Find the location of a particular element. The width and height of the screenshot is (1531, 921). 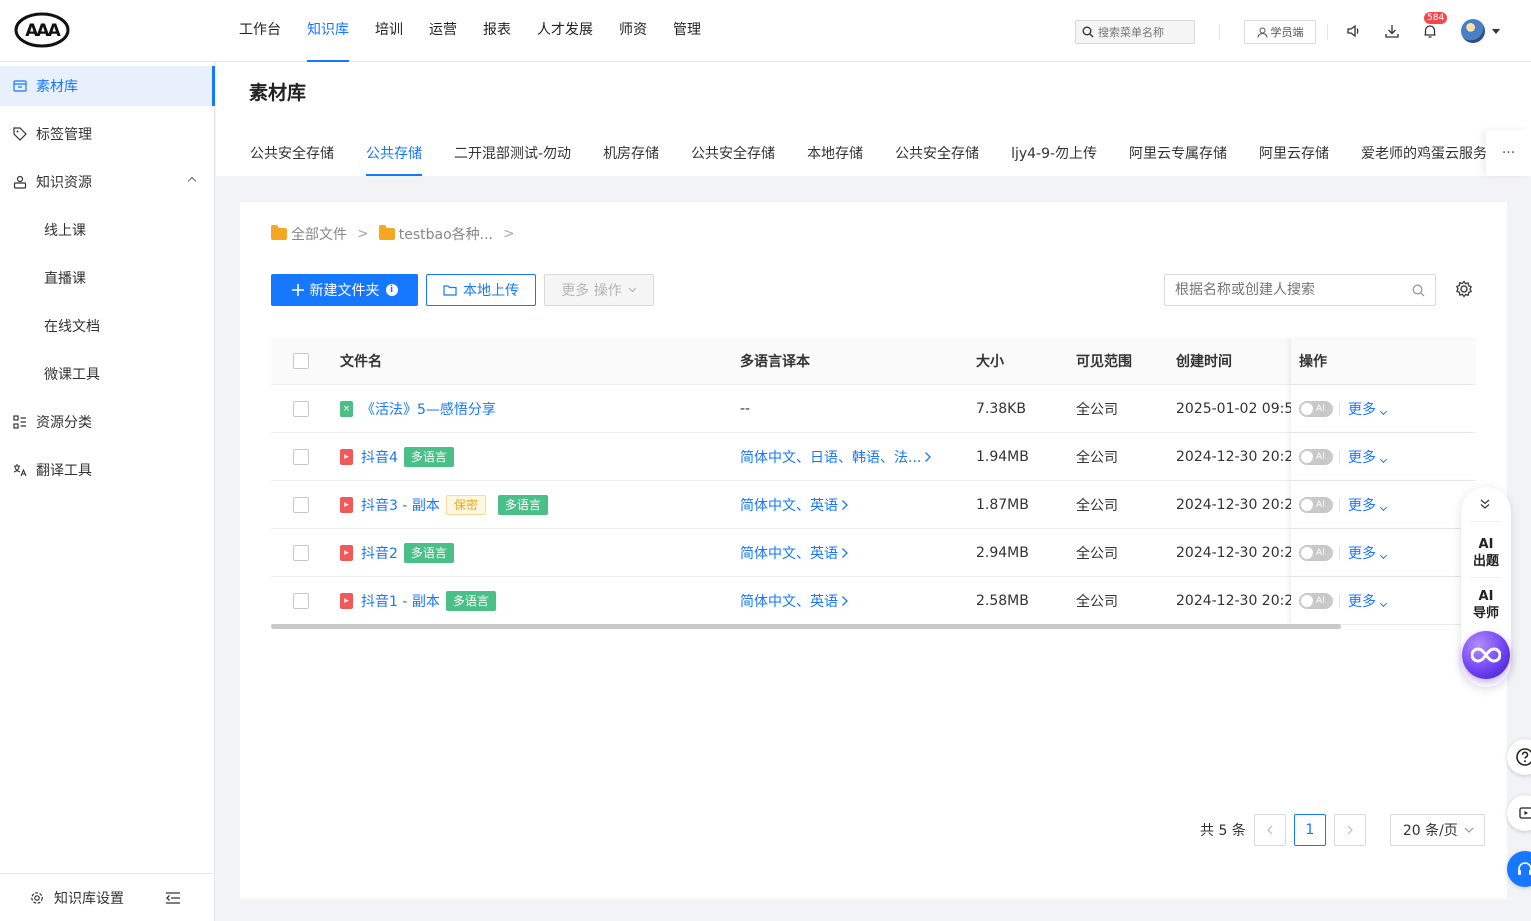

ai-tutor-button: AI 导师 is located at coordinates (1486, 605).